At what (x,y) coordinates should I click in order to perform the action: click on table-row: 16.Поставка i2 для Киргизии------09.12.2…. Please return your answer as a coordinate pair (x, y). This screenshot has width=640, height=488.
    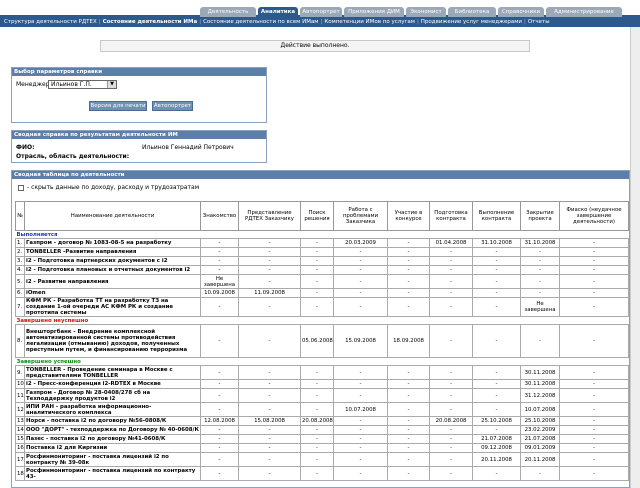
    Looking at the image, I should click on (322, 448).